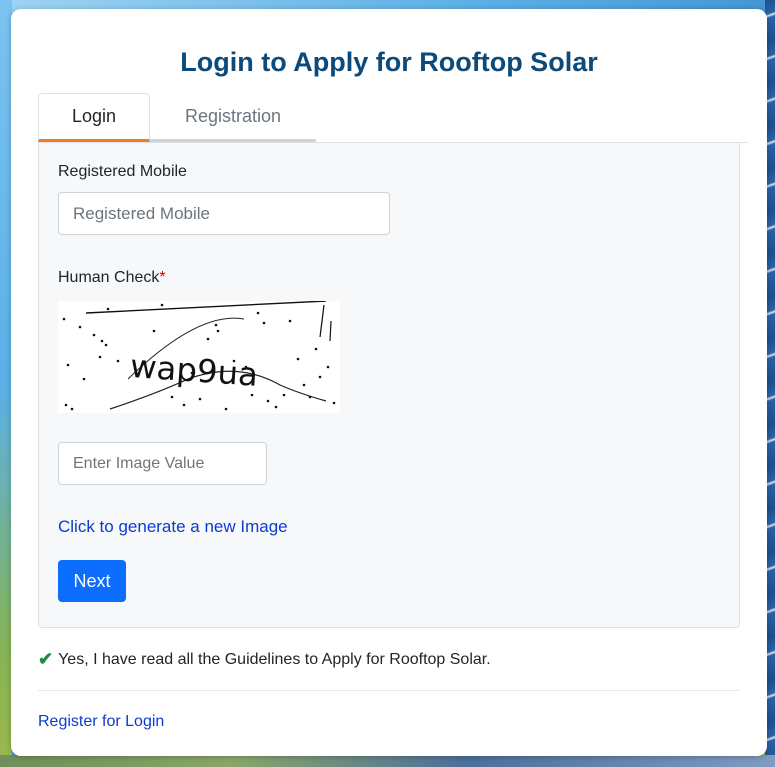 This screenshot has height=767, width=775. I want to click on next-button: Next, so click(92, 581).